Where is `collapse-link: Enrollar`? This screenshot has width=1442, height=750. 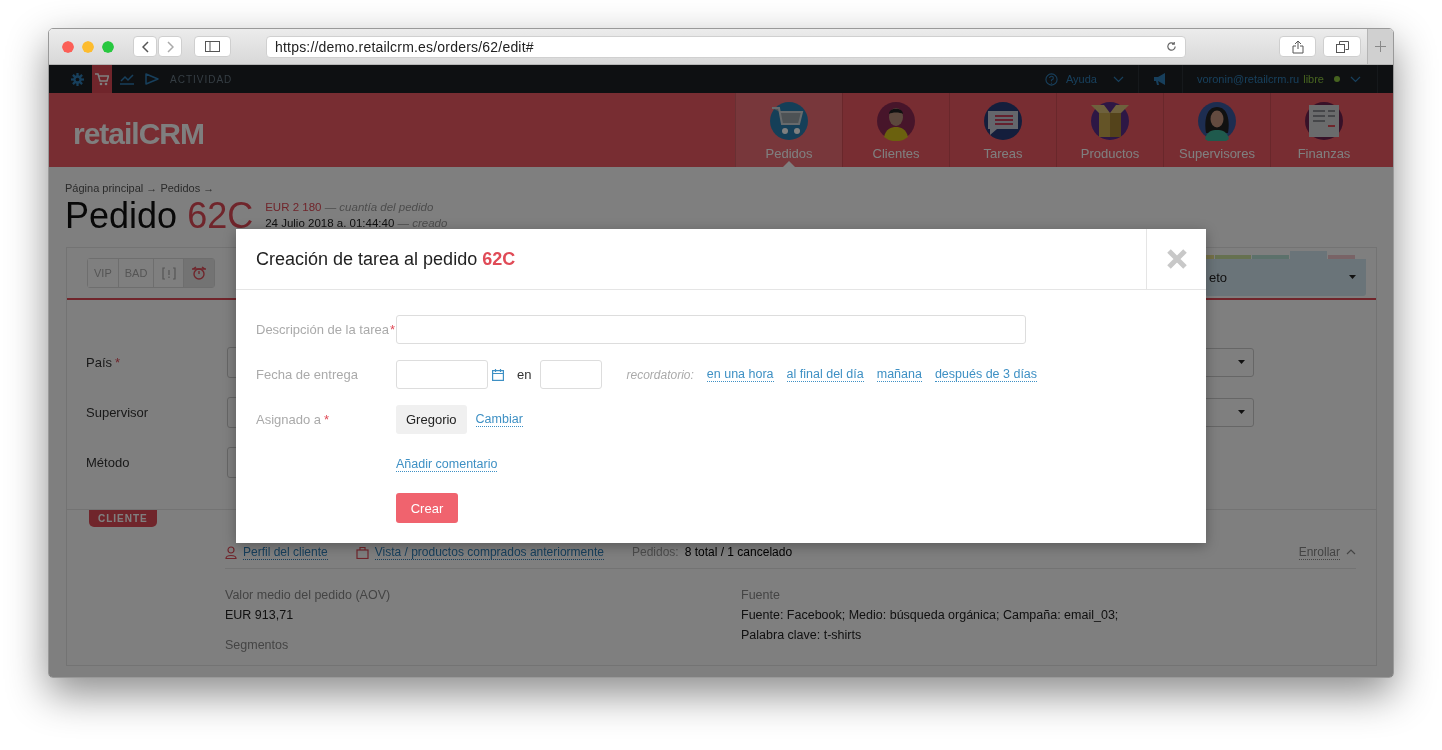 collapse-link: Enrollar is located at coordinates (1319, 552).